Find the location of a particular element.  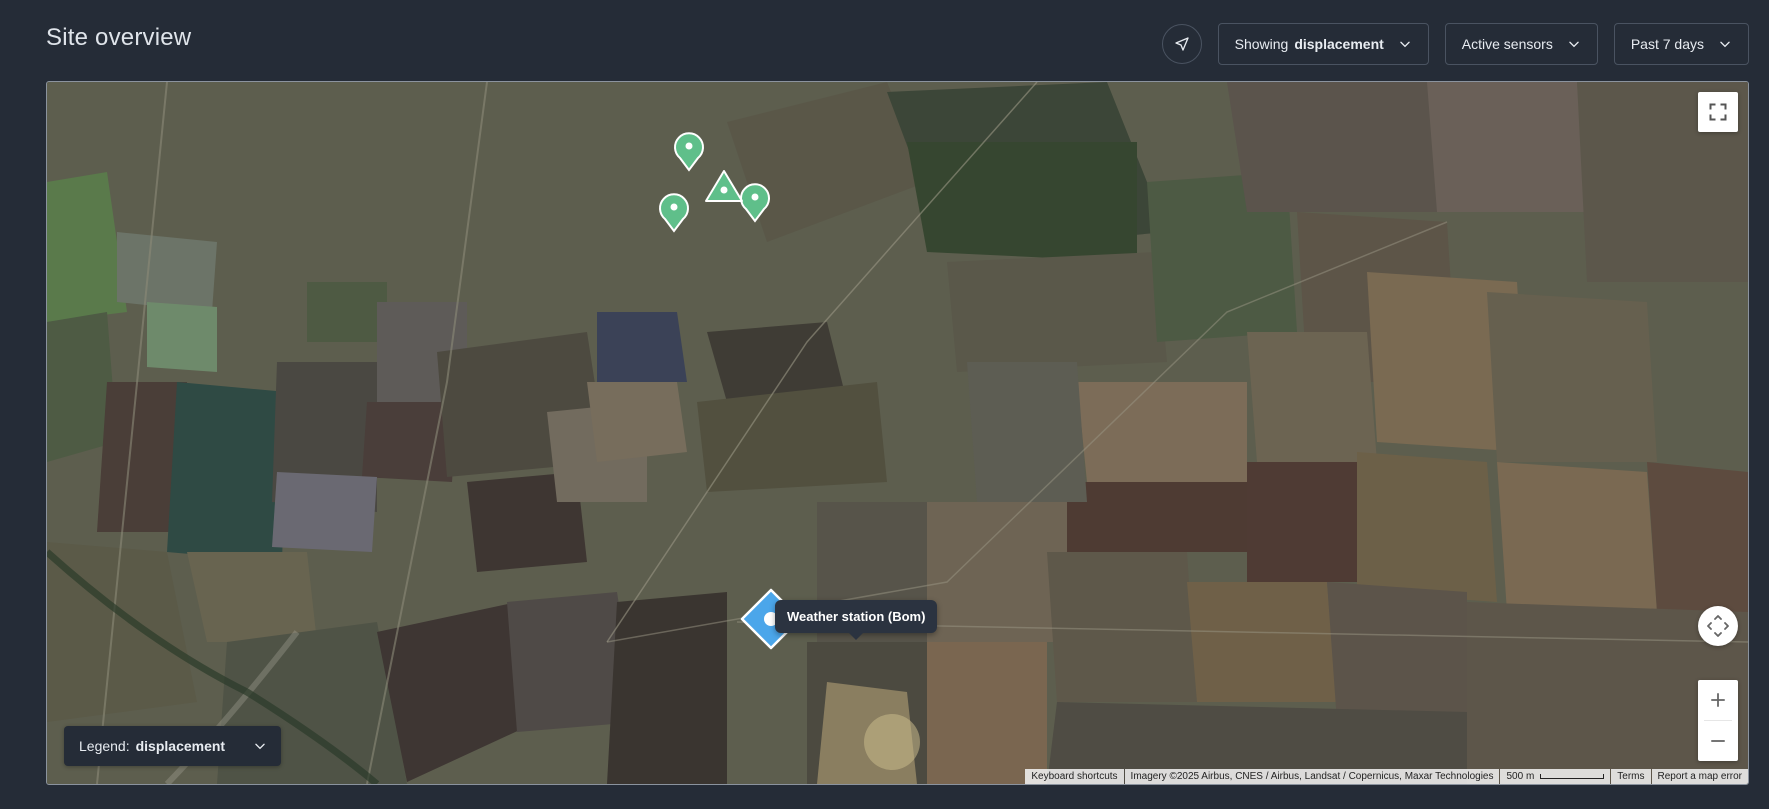

map-scale: 500 m is located at coordinates (1555, 776).